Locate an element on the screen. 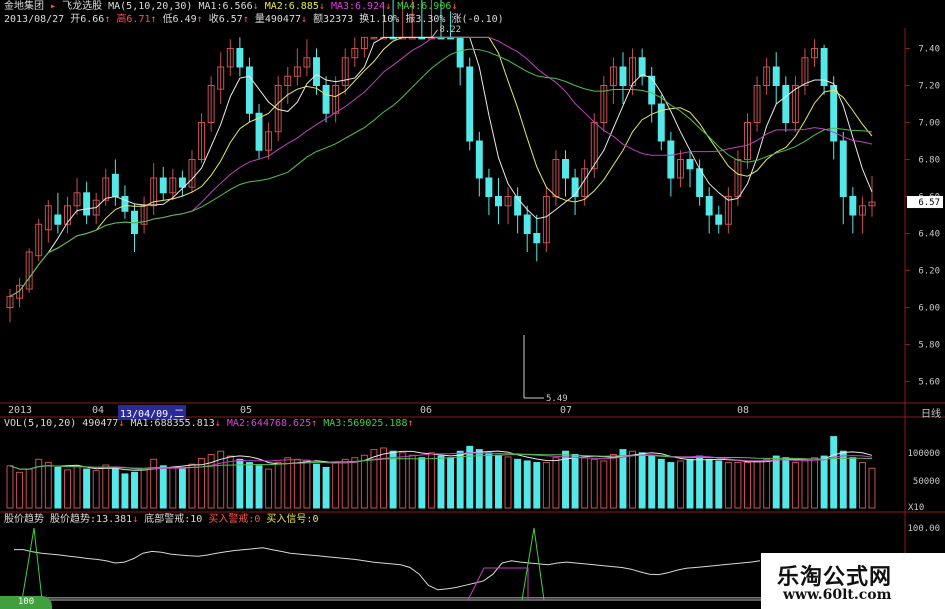  watermark-url: www.60lt.com is located at coordinates (837, 595).